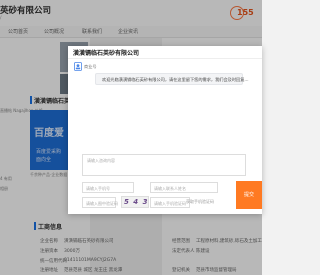 This screenshot has height=275, width=320. Describe the element at coordinates (106, 53) in the screenshot. I see `dialog-title: 潢潢镉临石英砂有限公司` at that location.